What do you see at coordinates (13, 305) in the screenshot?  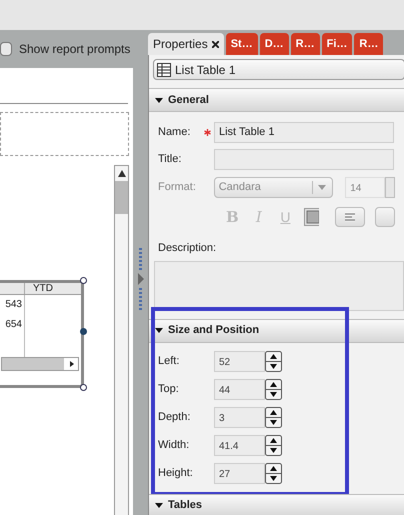 I see `table-cell-text: 543` at bounding box center [13, 305].